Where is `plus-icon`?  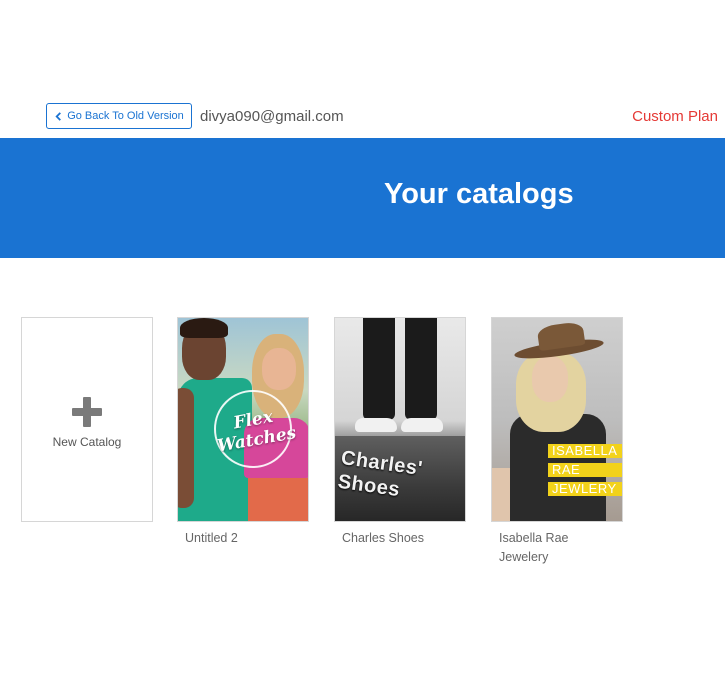 plus-icon is located at coordinates (87, 411).